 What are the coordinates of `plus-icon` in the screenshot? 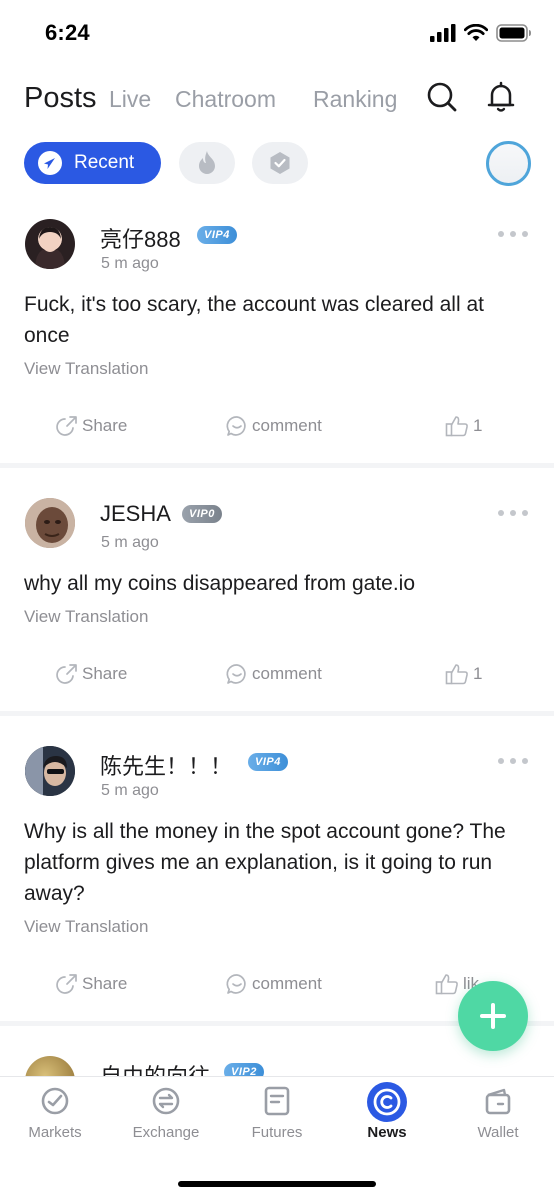 It's located at (493, 1016).